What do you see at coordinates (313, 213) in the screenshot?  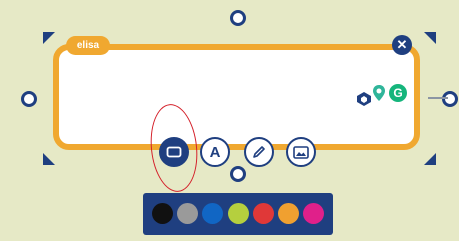 I see `color-swatch-magenta` at bounding box center [313, 213].